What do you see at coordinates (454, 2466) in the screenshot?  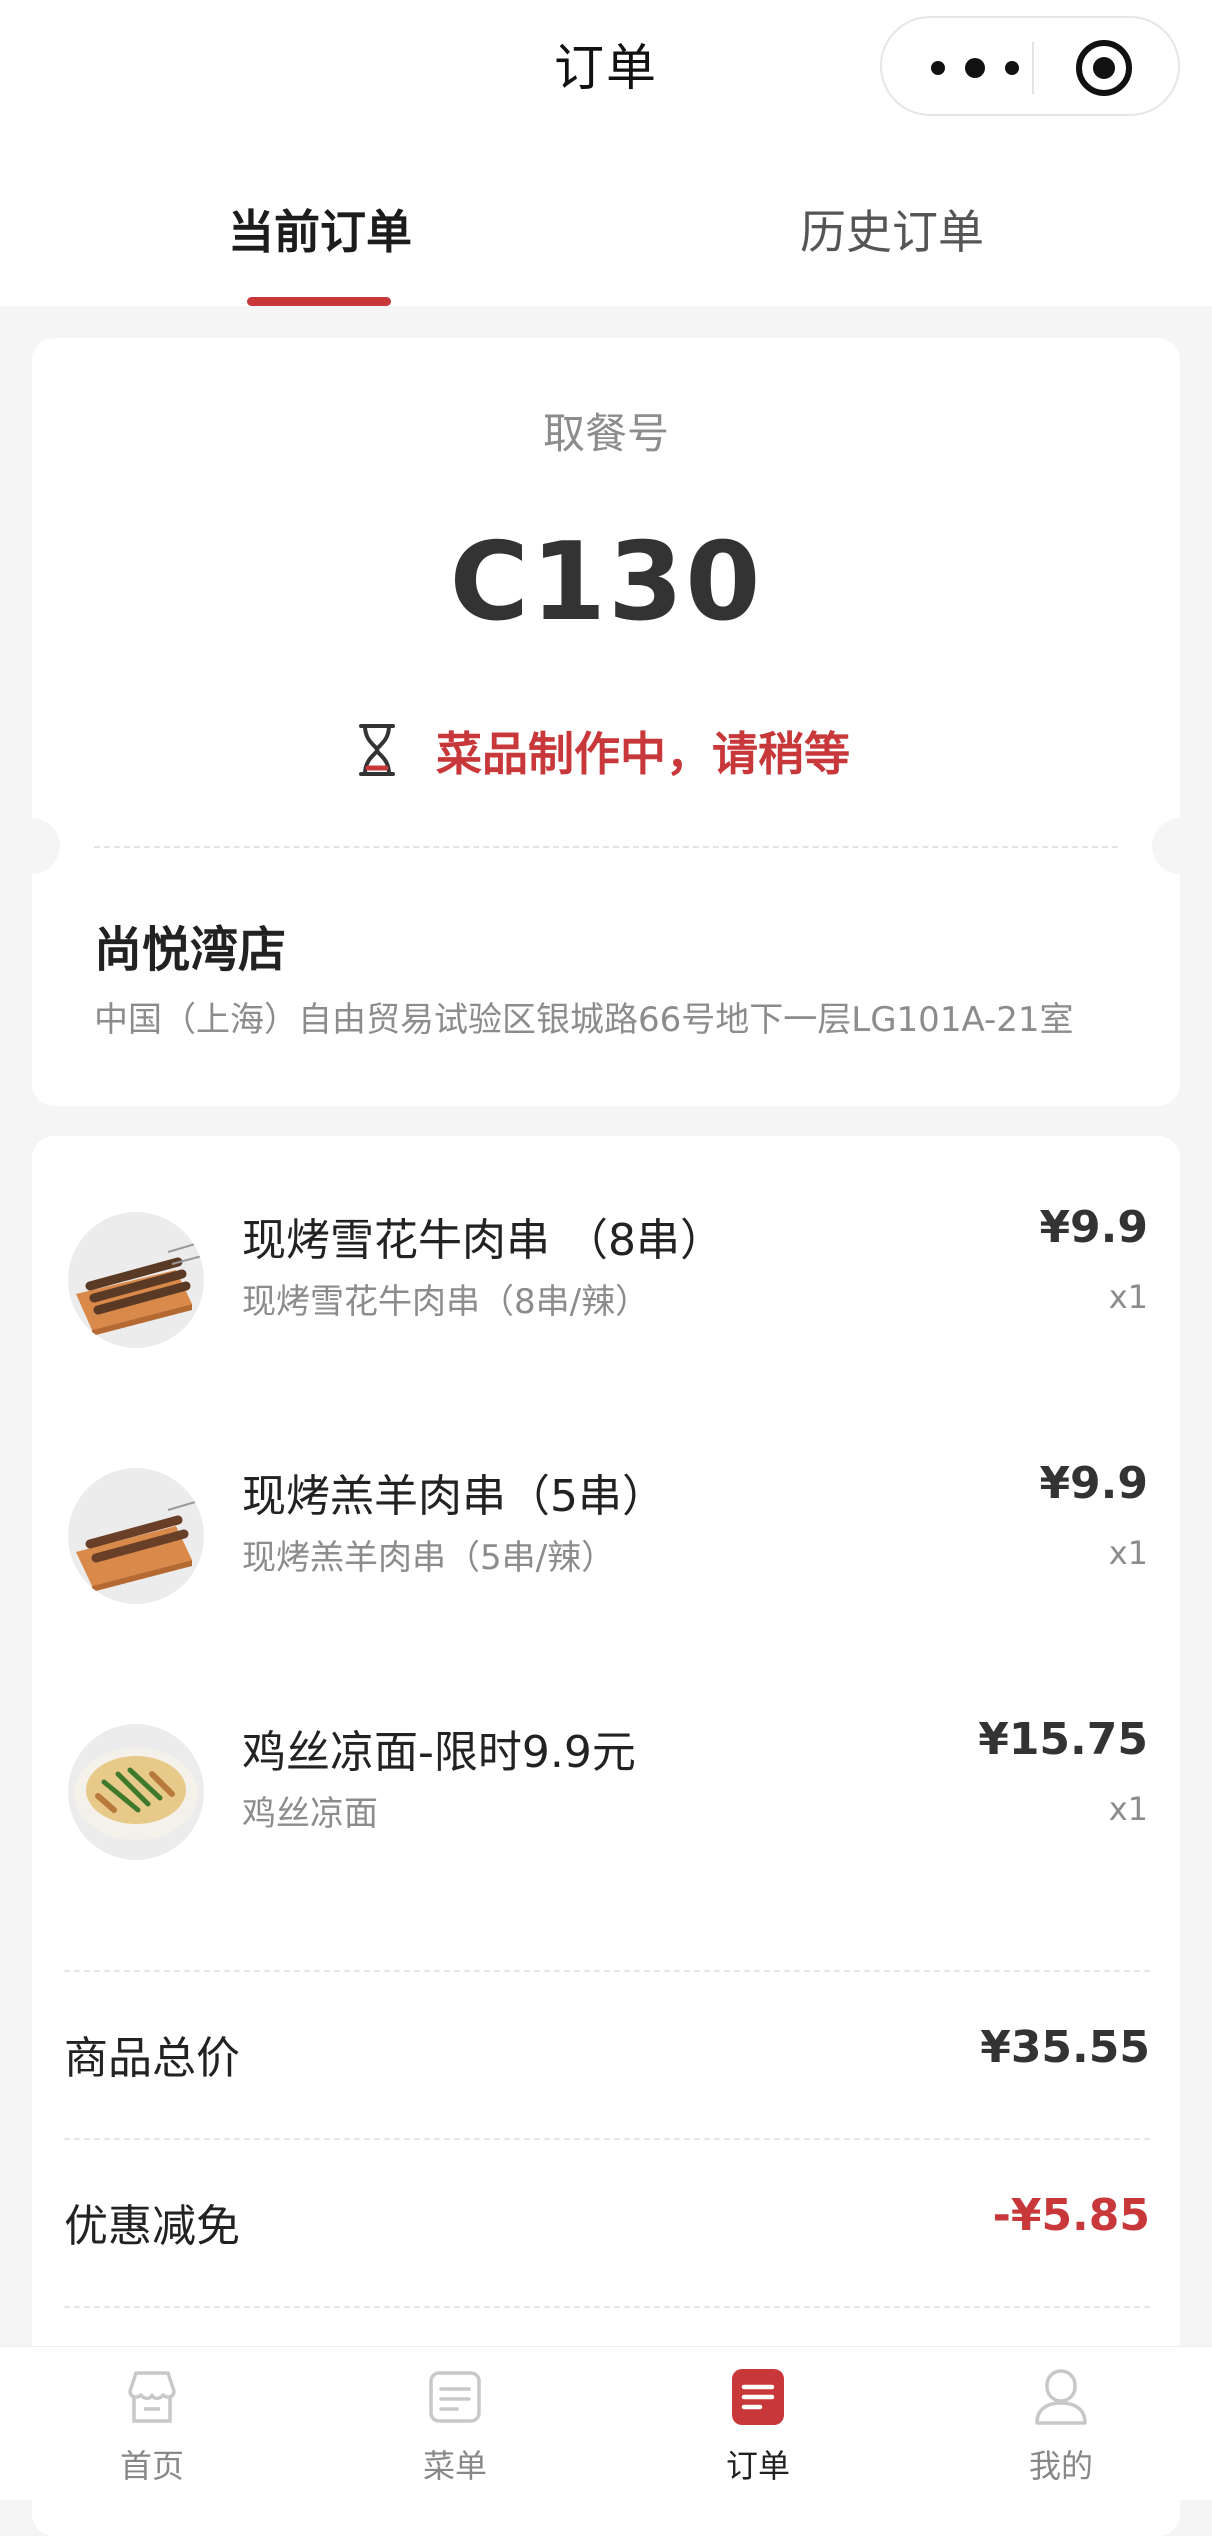 I see `tabbar-label: 菜单` at bounding box center [454, 2466].